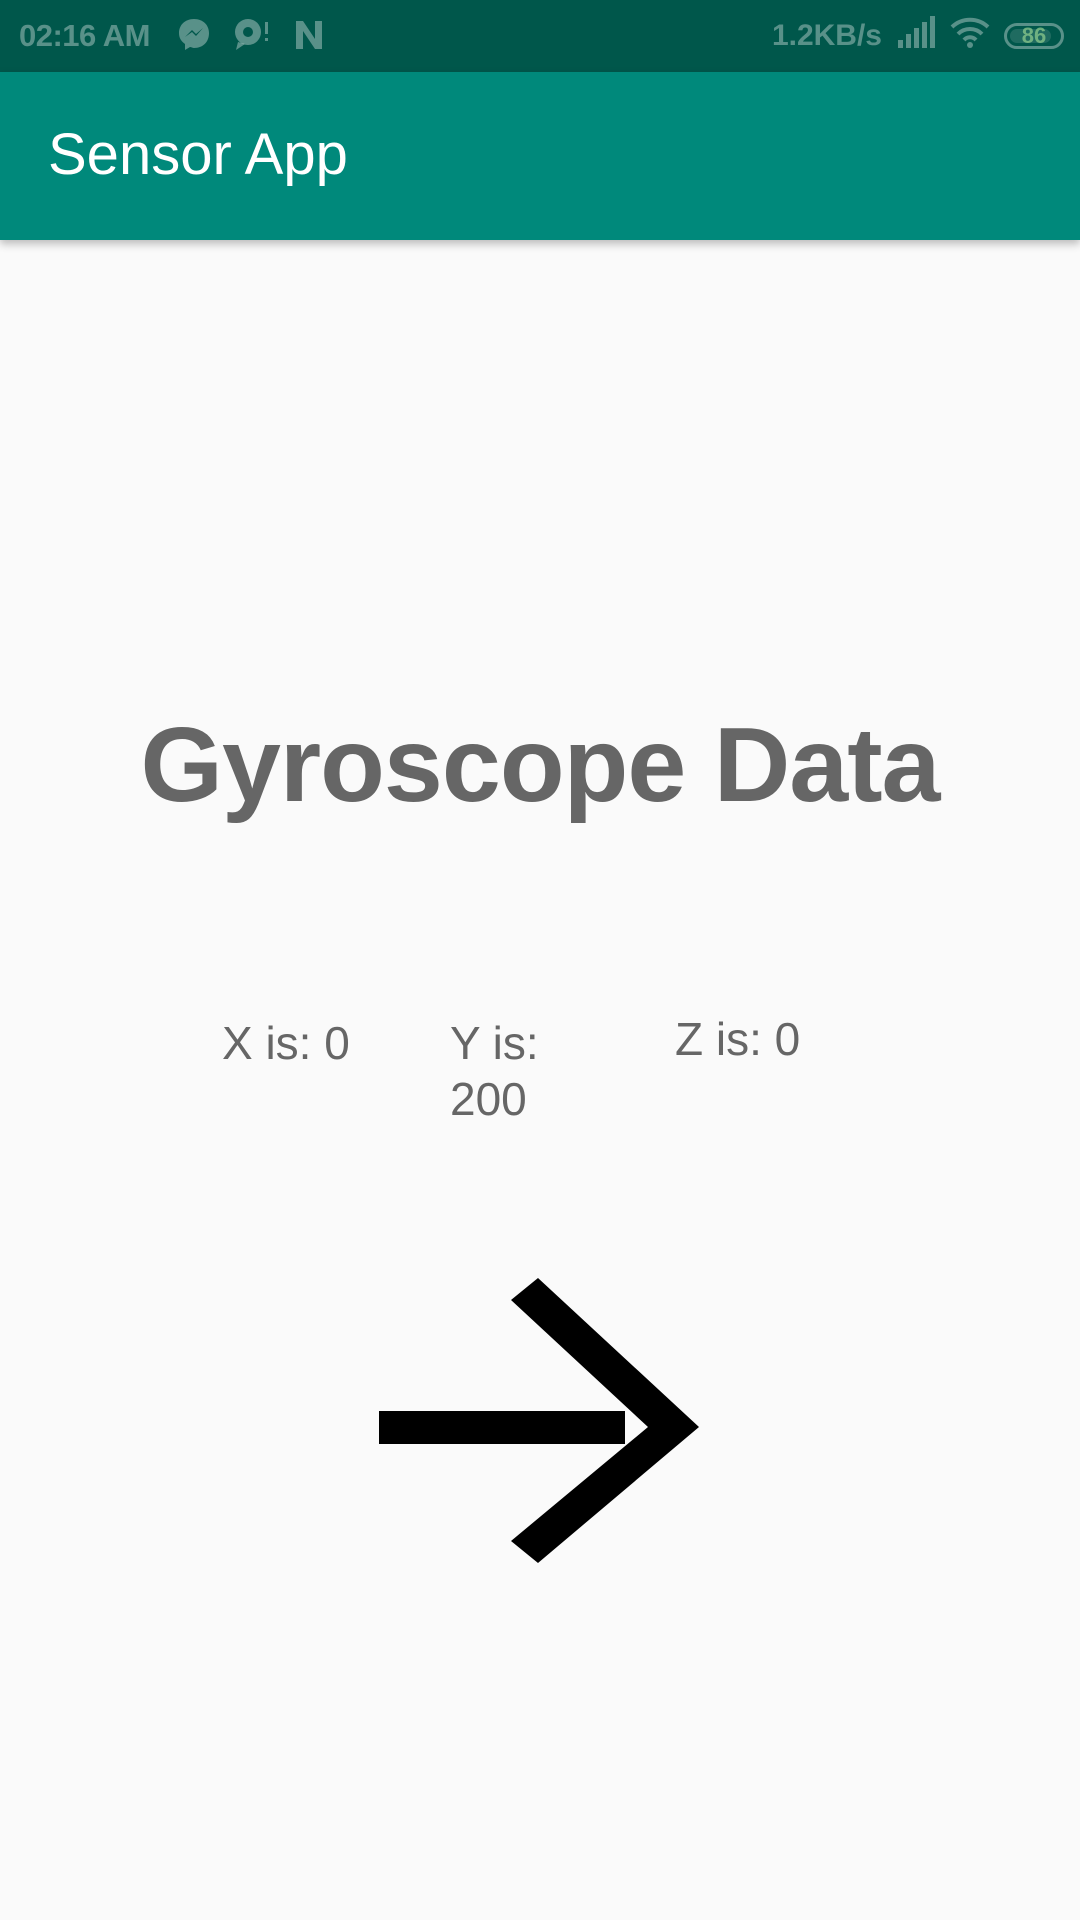 The height and width of the screenshot is (1920, 1080). Describe the element at coordinates (286, 1043) in the screenshot. I see `x-reading: X is: 0` at that location.